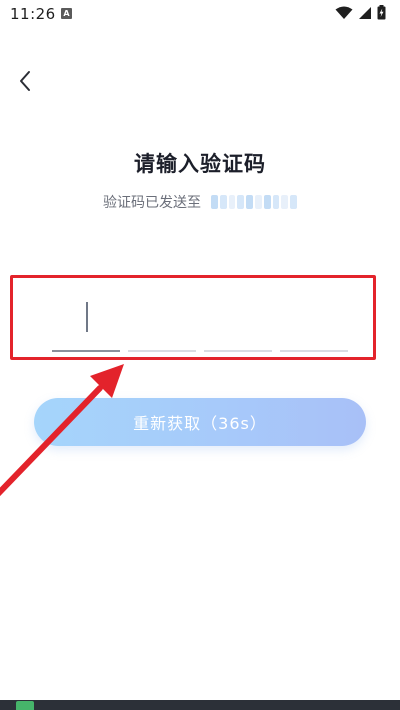 This screenshot has width=400, height=710. I want to click on annotation-highlight-box, so click(193, 317).